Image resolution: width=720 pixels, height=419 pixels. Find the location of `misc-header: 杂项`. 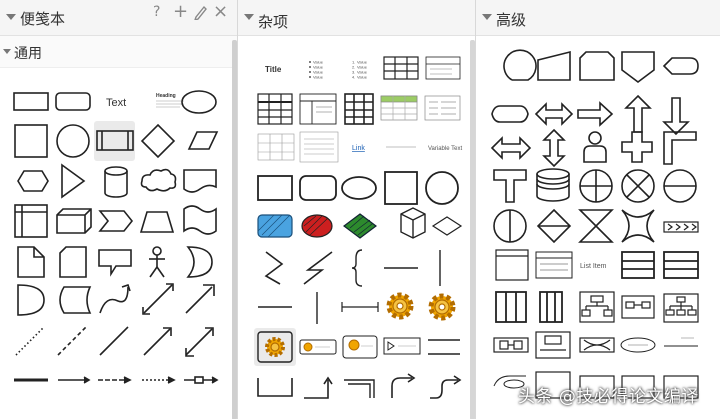

misc-header: 杂项 is located at coordinates (356, 18).